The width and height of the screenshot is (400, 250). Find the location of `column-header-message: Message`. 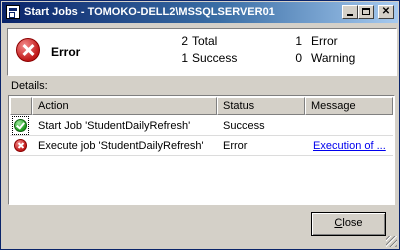

column-header-message: Message is located at coordinates (349, 106).